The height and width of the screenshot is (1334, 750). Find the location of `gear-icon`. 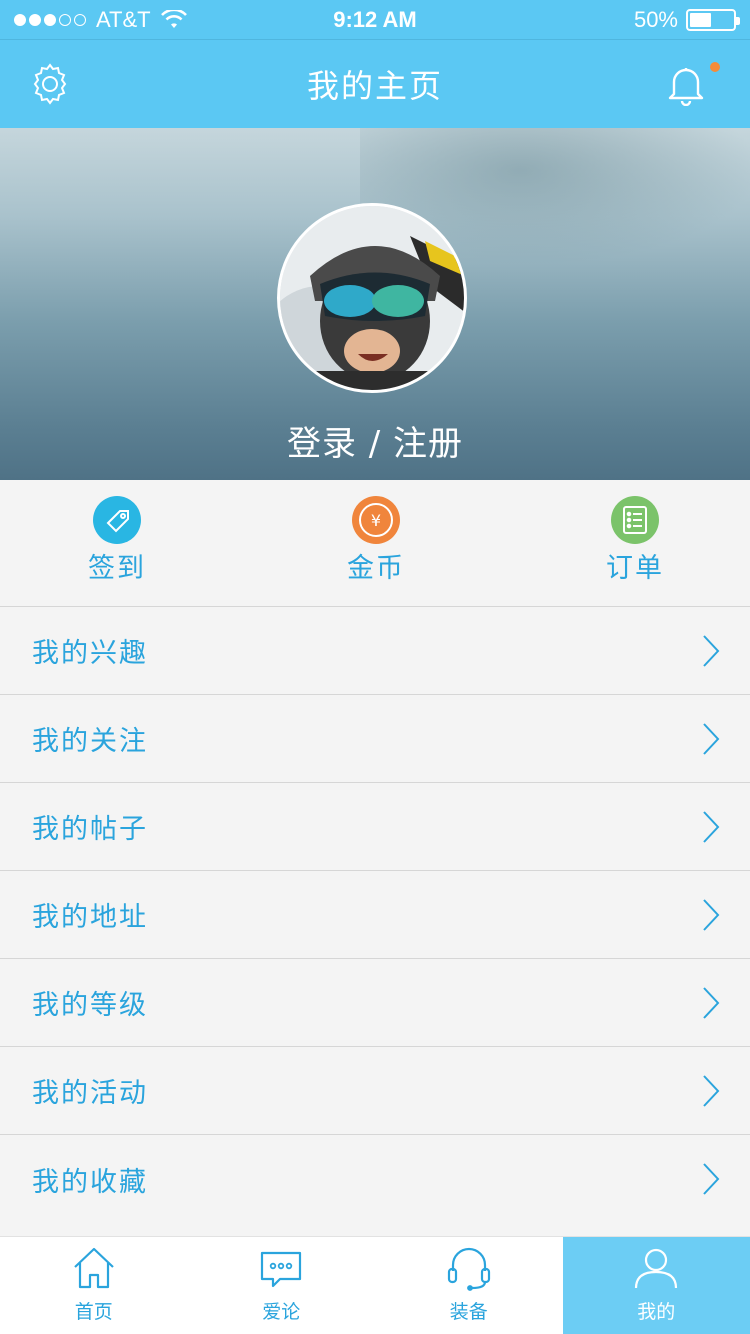

gear-icon is located at coordinates (50, 84).